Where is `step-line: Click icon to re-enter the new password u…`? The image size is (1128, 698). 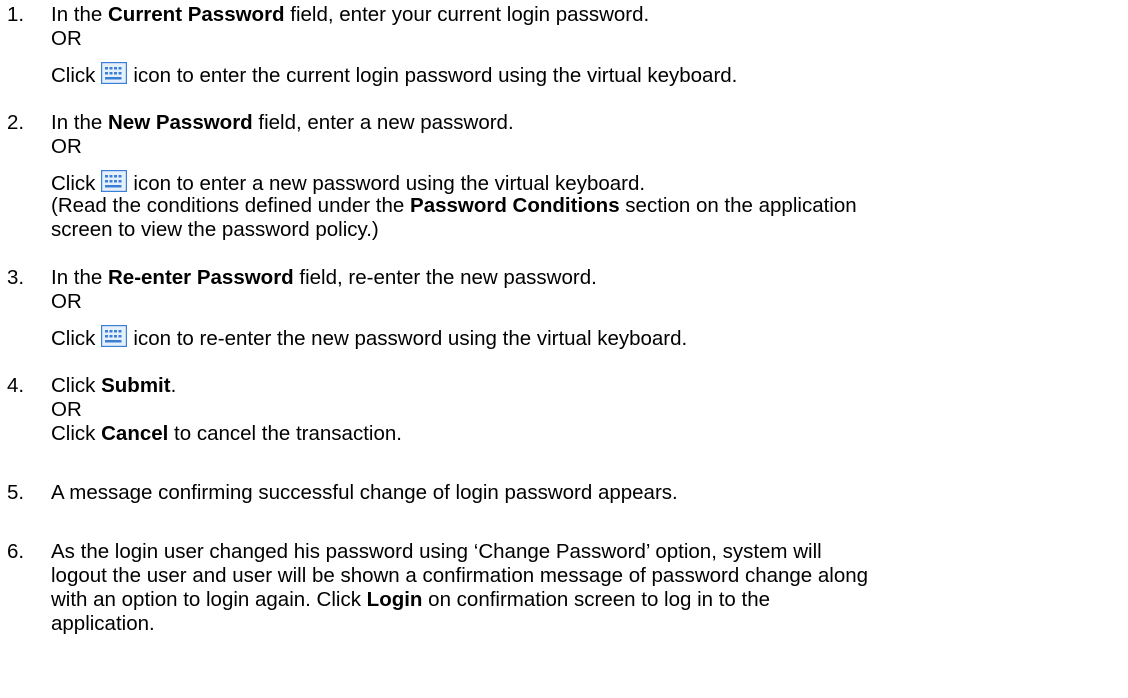 step-line: Click icon to re-enter the new password u… is located at coordinates (369, 338).